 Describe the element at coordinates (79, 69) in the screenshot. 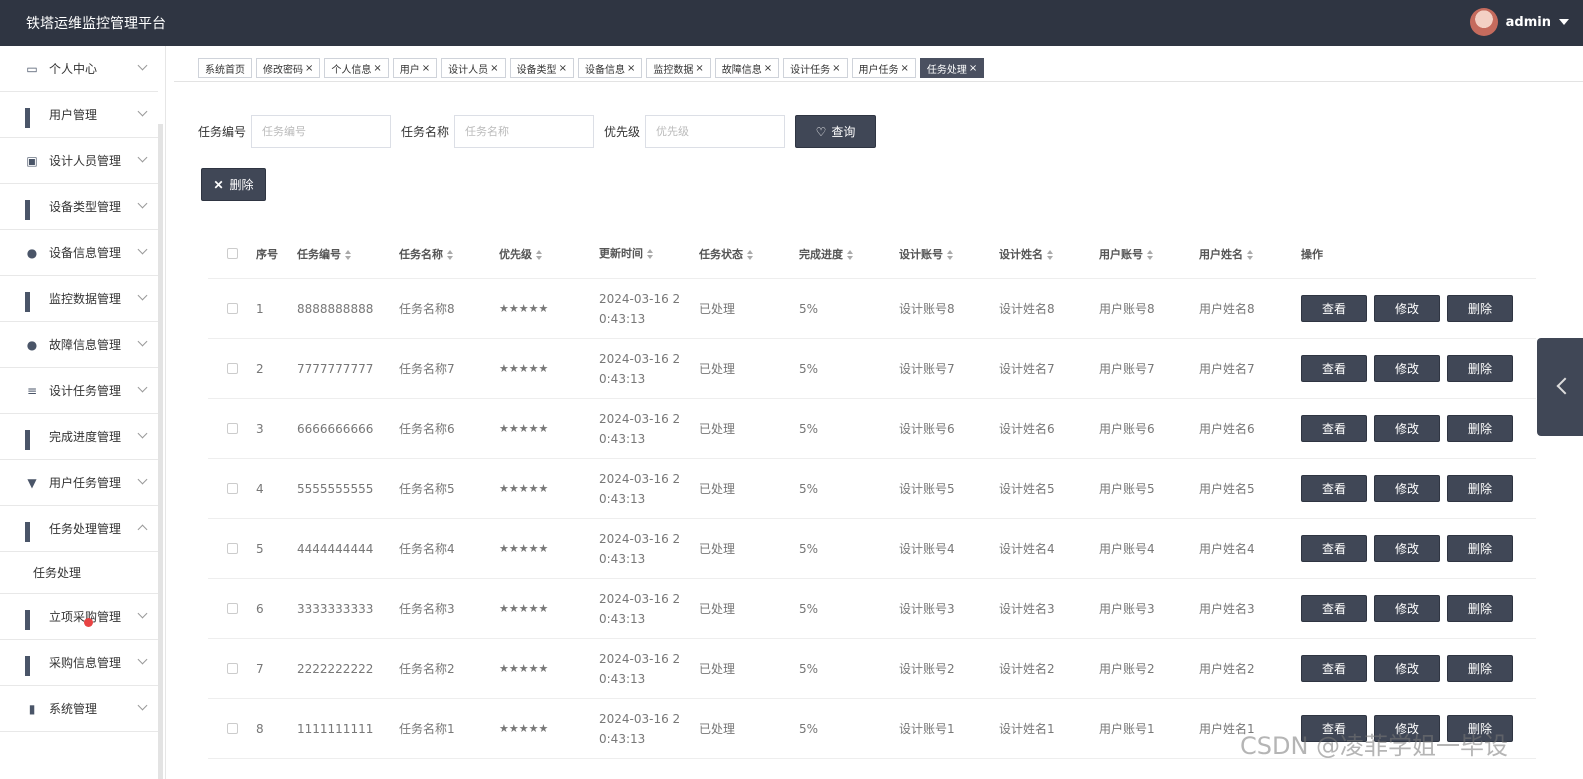

I see `sidebar-item: ▭ 个人中心` at that location.